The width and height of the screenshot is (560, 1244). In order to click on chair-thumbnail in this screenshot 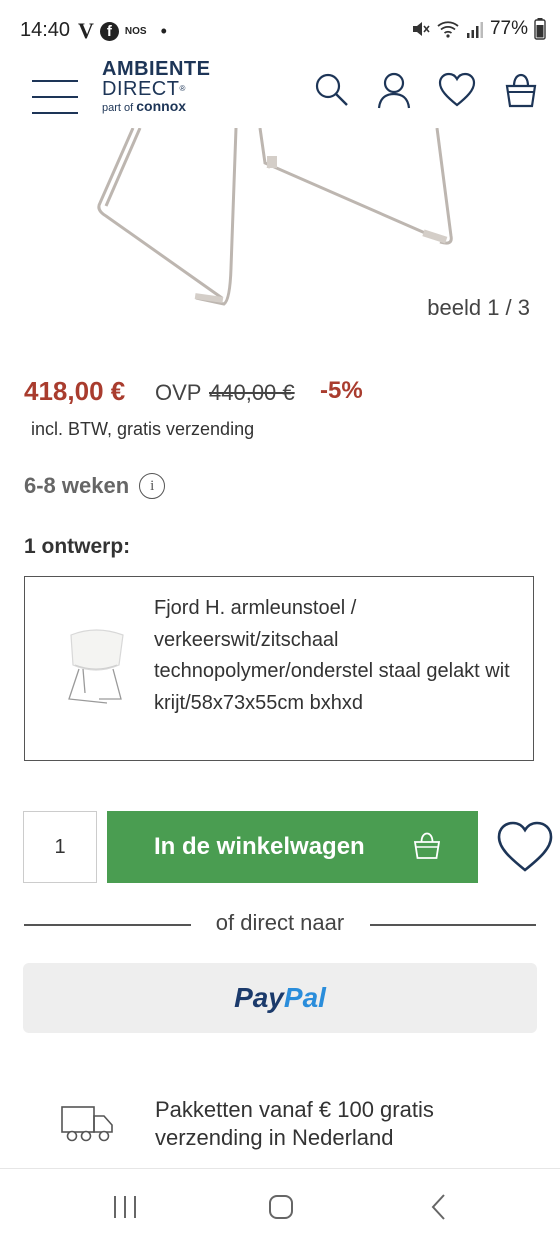, I will do `click(96, 666)`.